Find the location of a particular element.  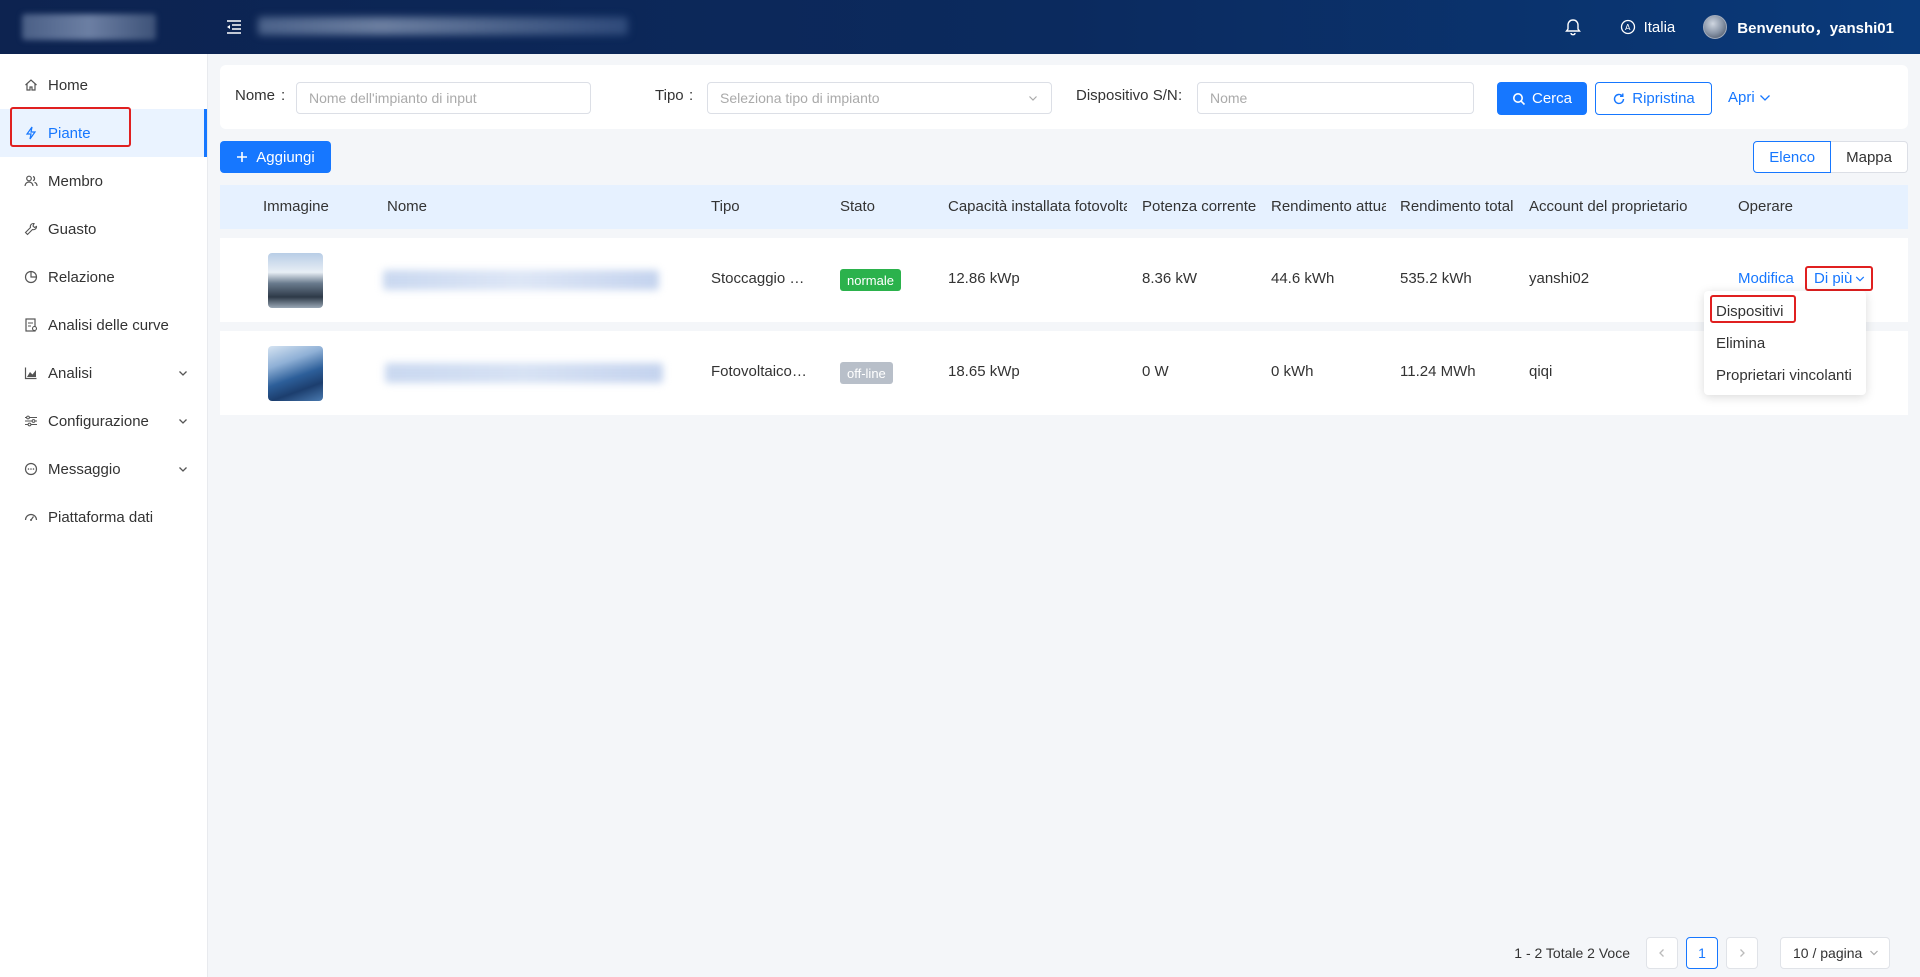

sidebar-item-label: Relazione is located at coordinates (81, 277).